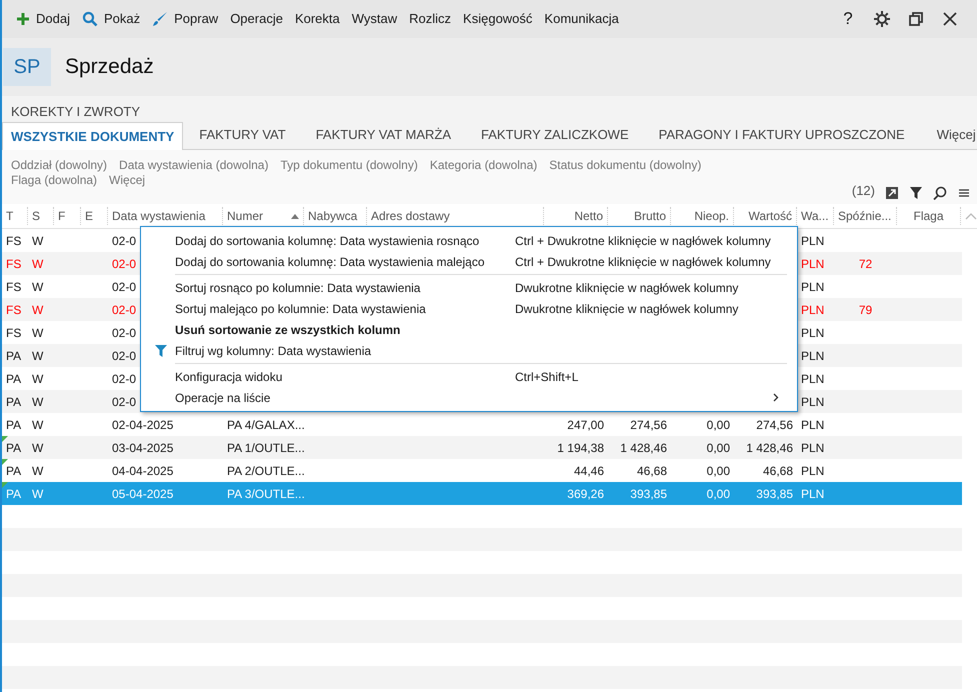 Image resolution: width=977 pixels, height=692 pixels. What do you see at coordinates (143, 493) in the screenshot?
I see `table-cell: 05-04-2025` at bounding box center [143, 493].